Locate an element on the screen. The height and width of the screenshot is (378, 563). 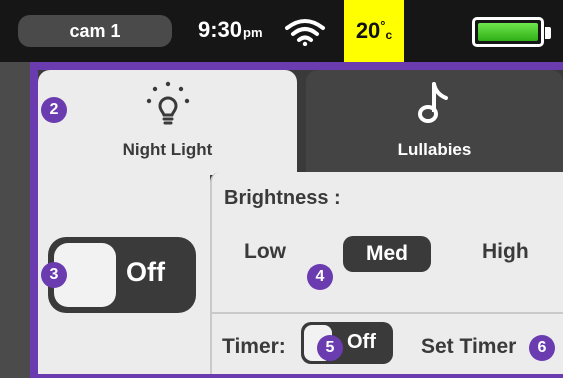
time-value: 9:30 is located at coordinates (220, 29).